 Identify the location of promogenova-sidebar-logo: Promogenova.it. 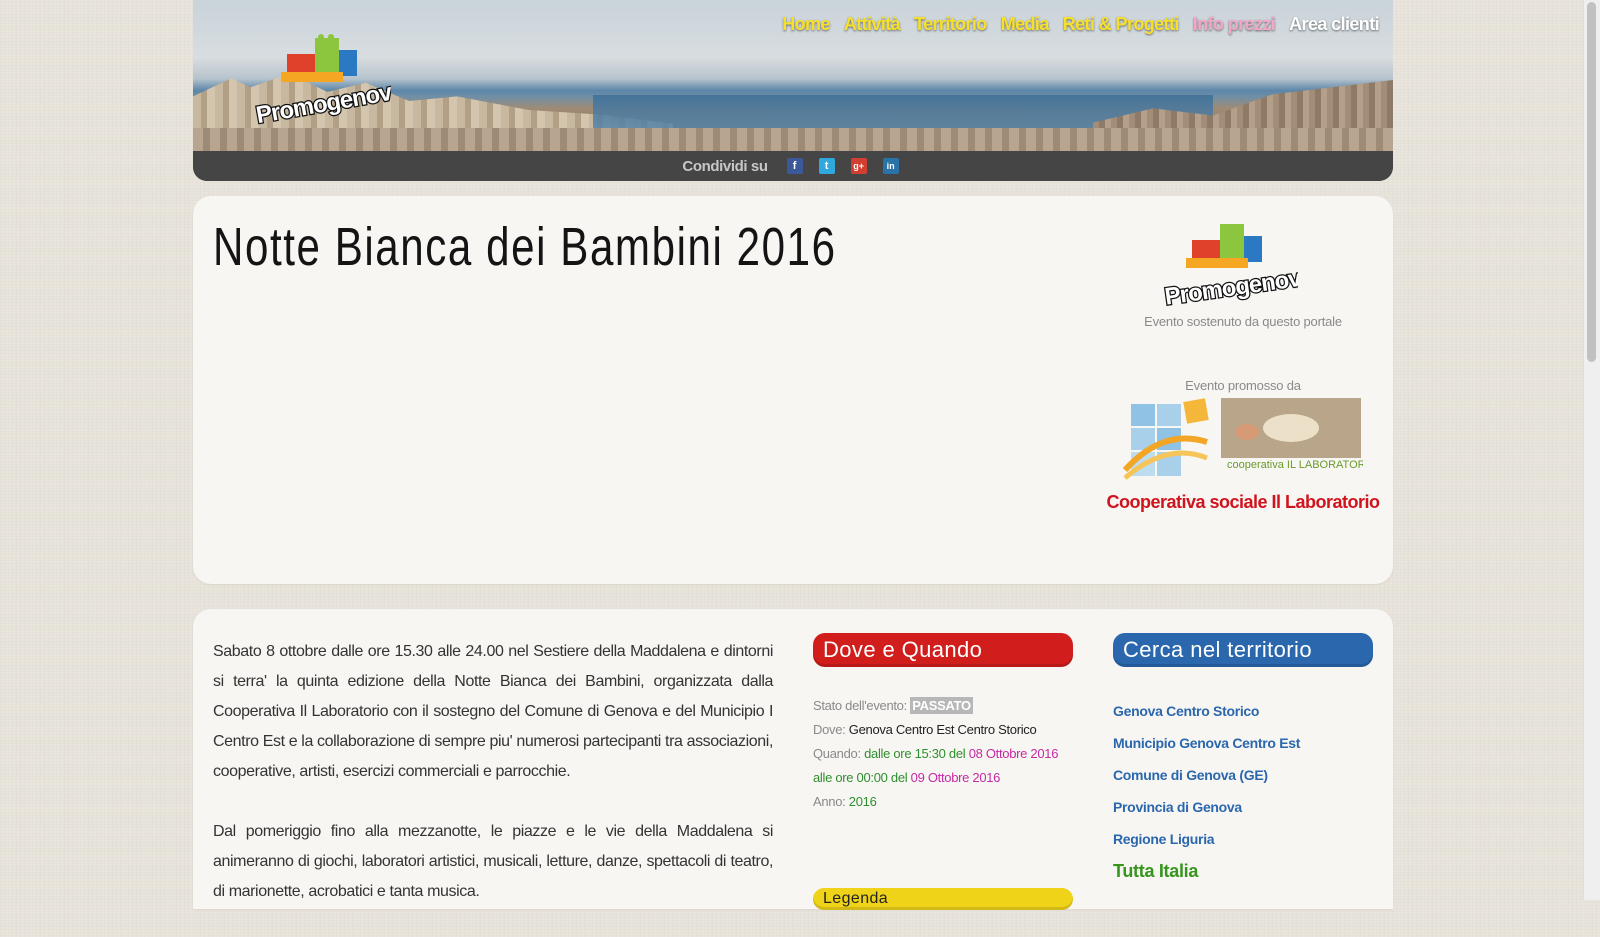
(1228, 267).